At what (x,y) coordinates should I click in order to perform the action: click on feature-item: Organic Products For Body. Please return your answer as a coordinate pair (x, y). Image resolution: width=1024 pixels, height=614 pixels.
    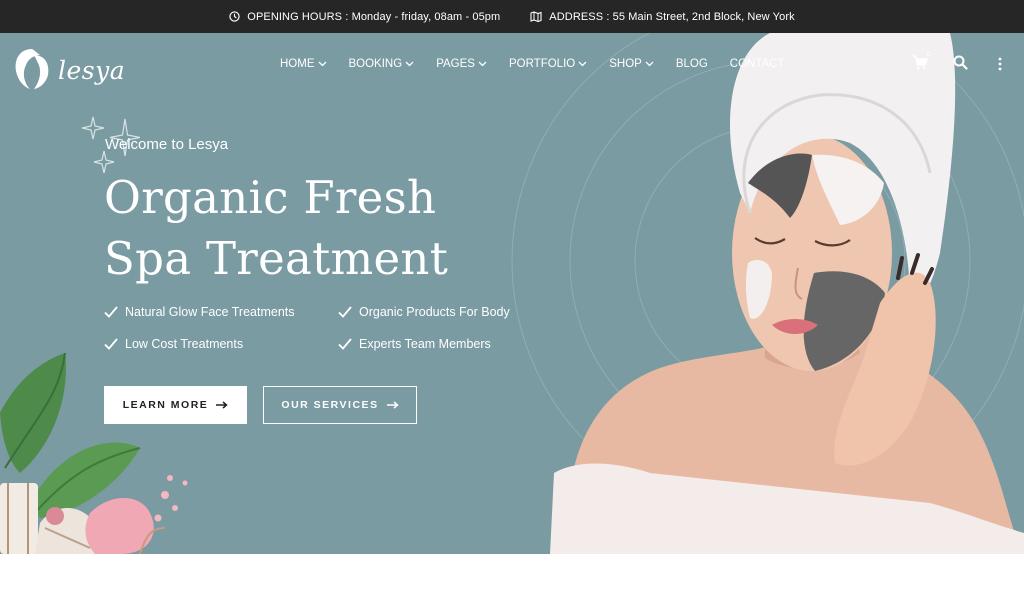
    Looking at the image, I should click on (431, 311).